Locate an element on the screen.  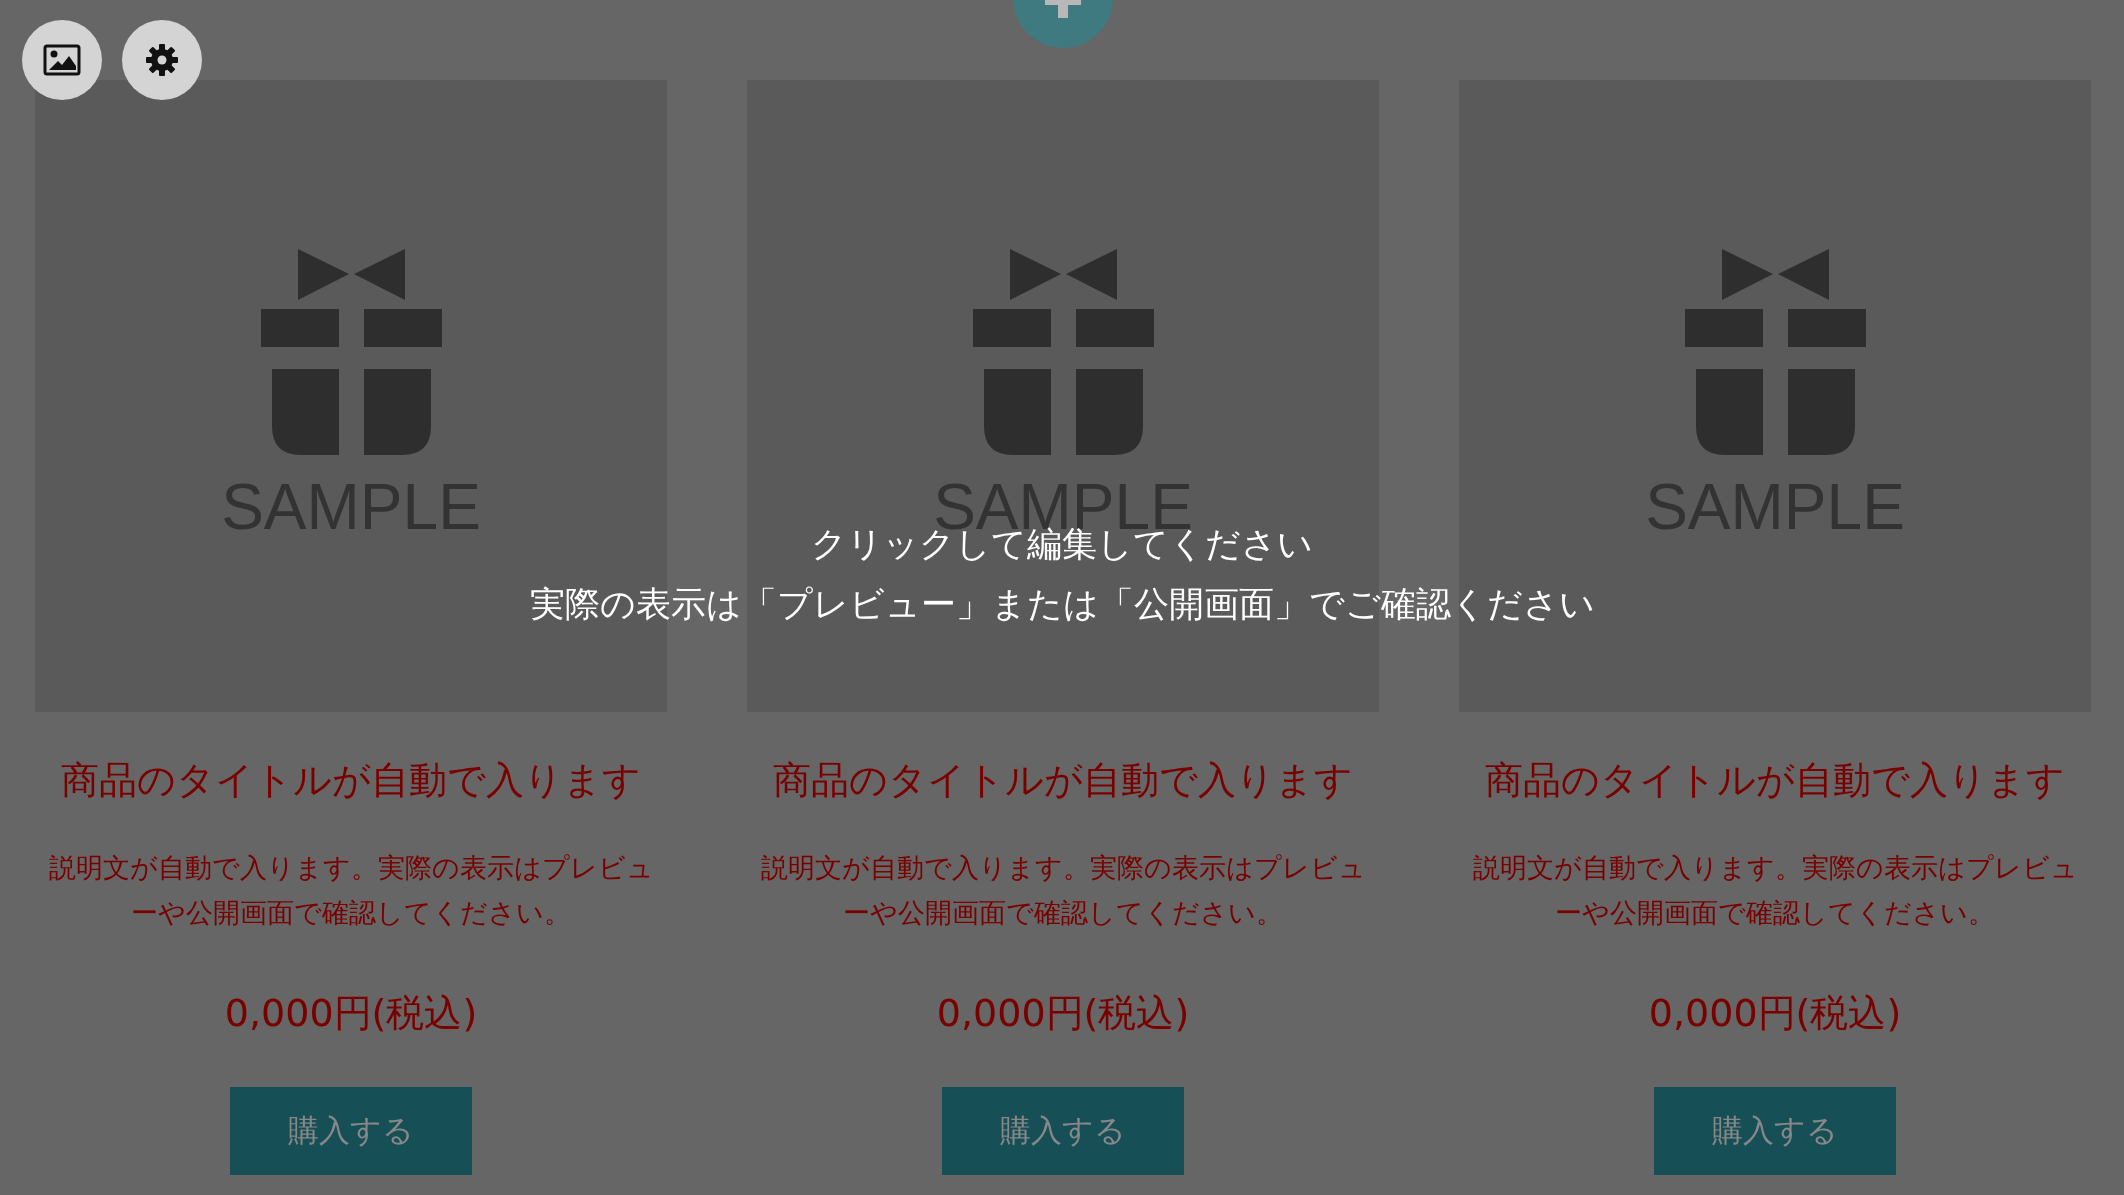
plus-icon is located at coordinates (1063, 9).